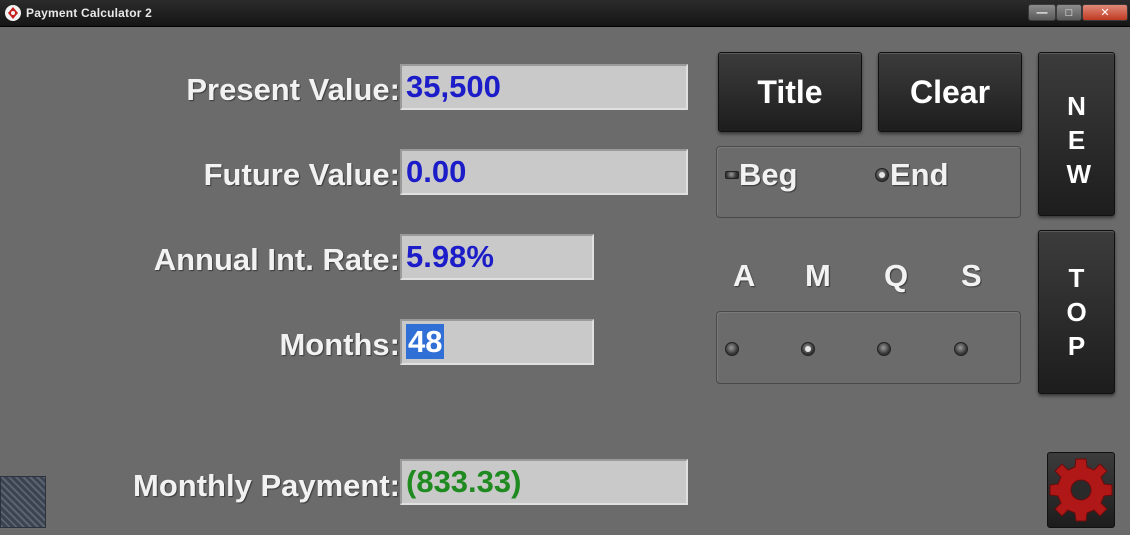 Image resolution: width=1130 pixels, height=535 pixels. What do you see at coordinates (301, 174) in the screenshot?
I see `future-value-label: Future Value:` at bounding box center [301, 174].